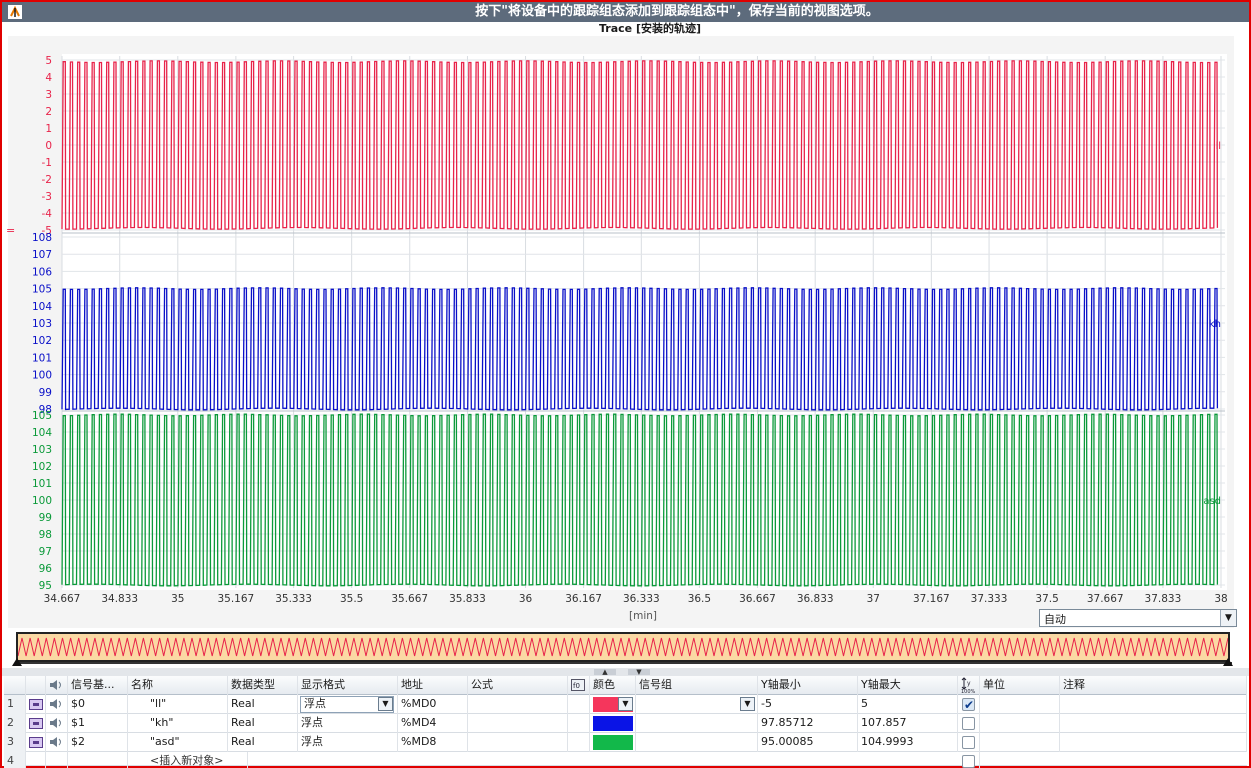  I want to click on y-scale-100-icon: y 100%, so click(969, 685).